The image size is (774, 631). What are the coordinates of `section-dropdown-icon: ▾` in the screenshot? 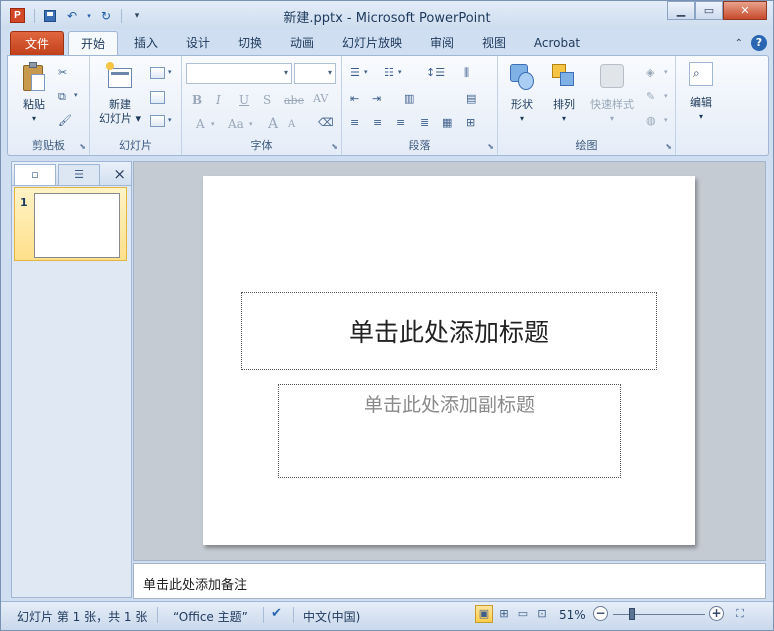 It's located at (170, 120).